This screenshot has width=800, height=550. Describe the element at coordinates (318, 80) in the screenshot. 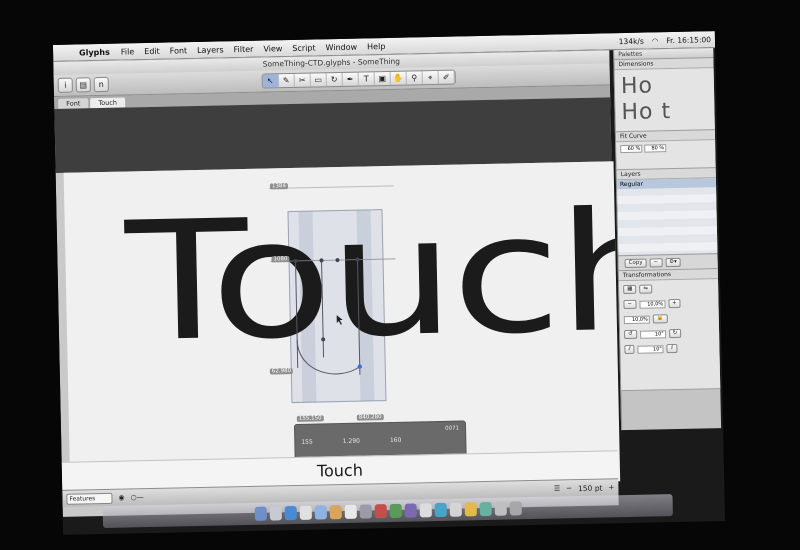

I see `rectangle-tool-icon: ▭` at that location.